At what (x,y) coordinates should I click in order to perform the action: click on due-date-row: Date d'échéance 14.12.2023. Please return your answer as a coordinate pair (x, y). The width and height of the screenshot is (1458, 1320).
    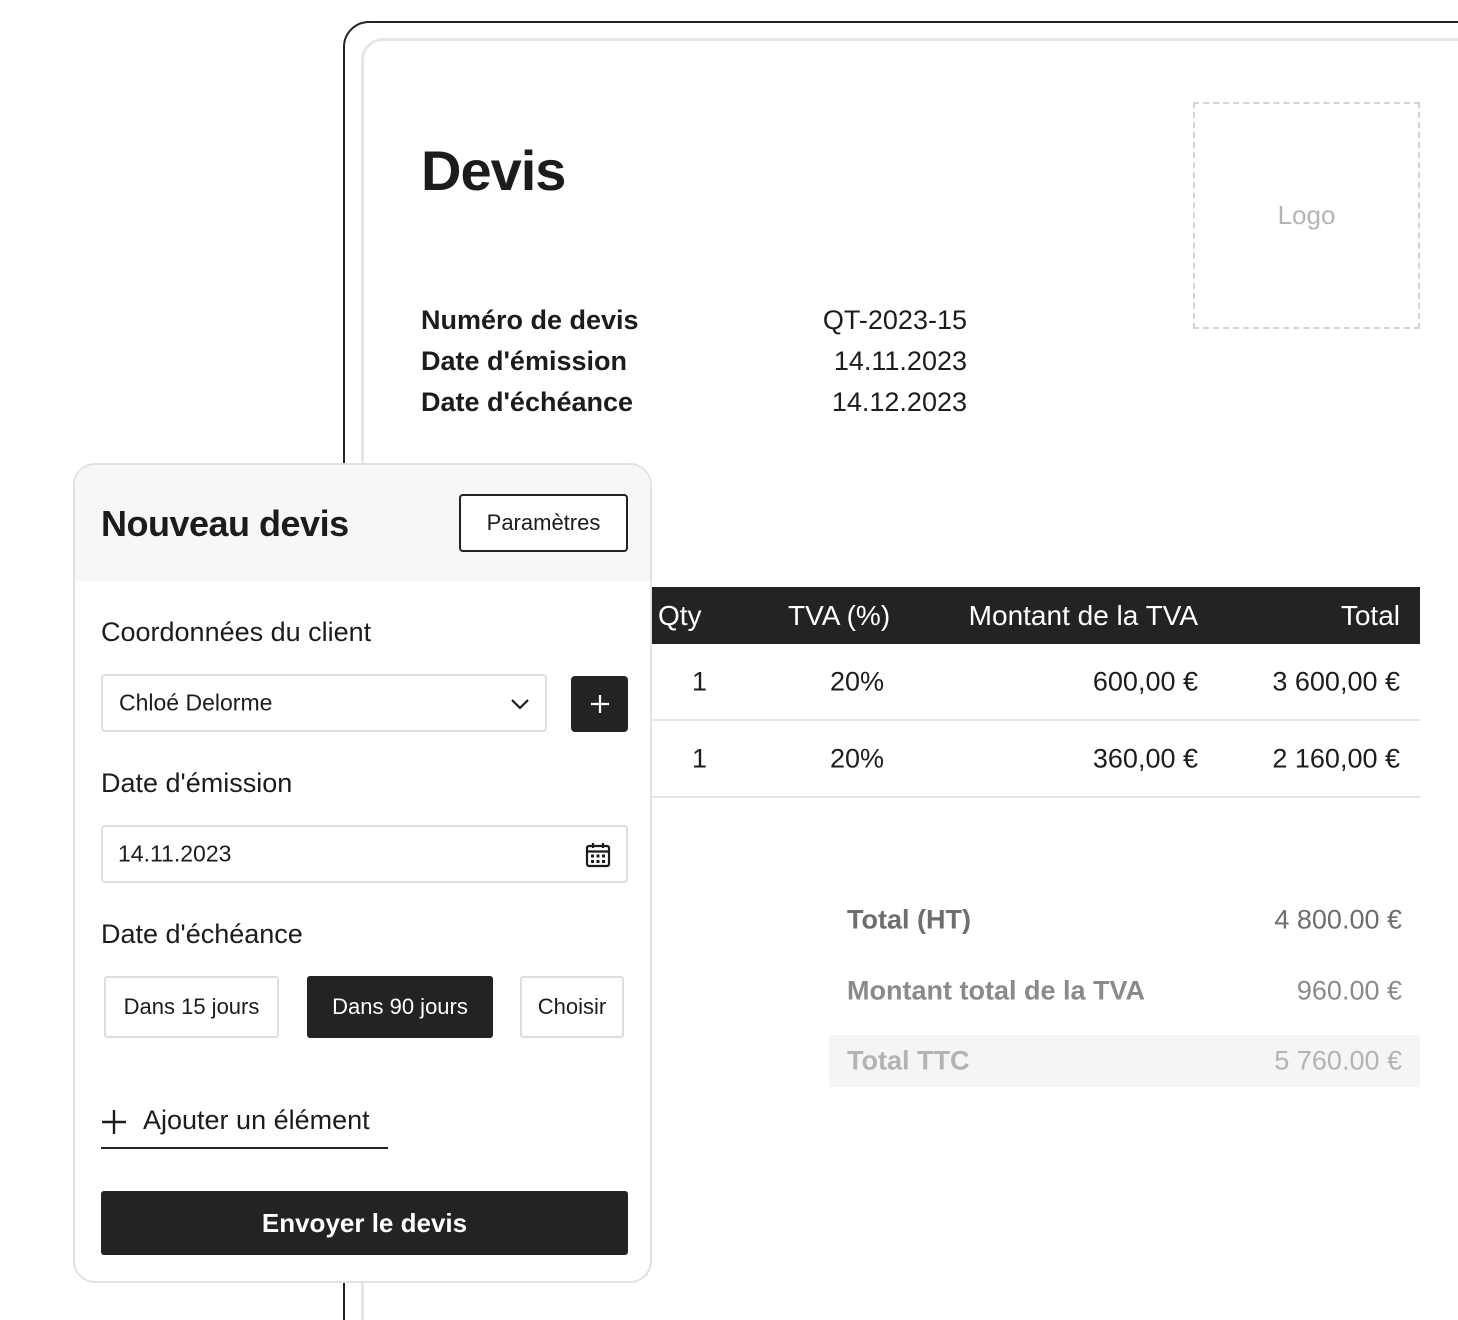
    Looking at the image, I should click on (694, 404).